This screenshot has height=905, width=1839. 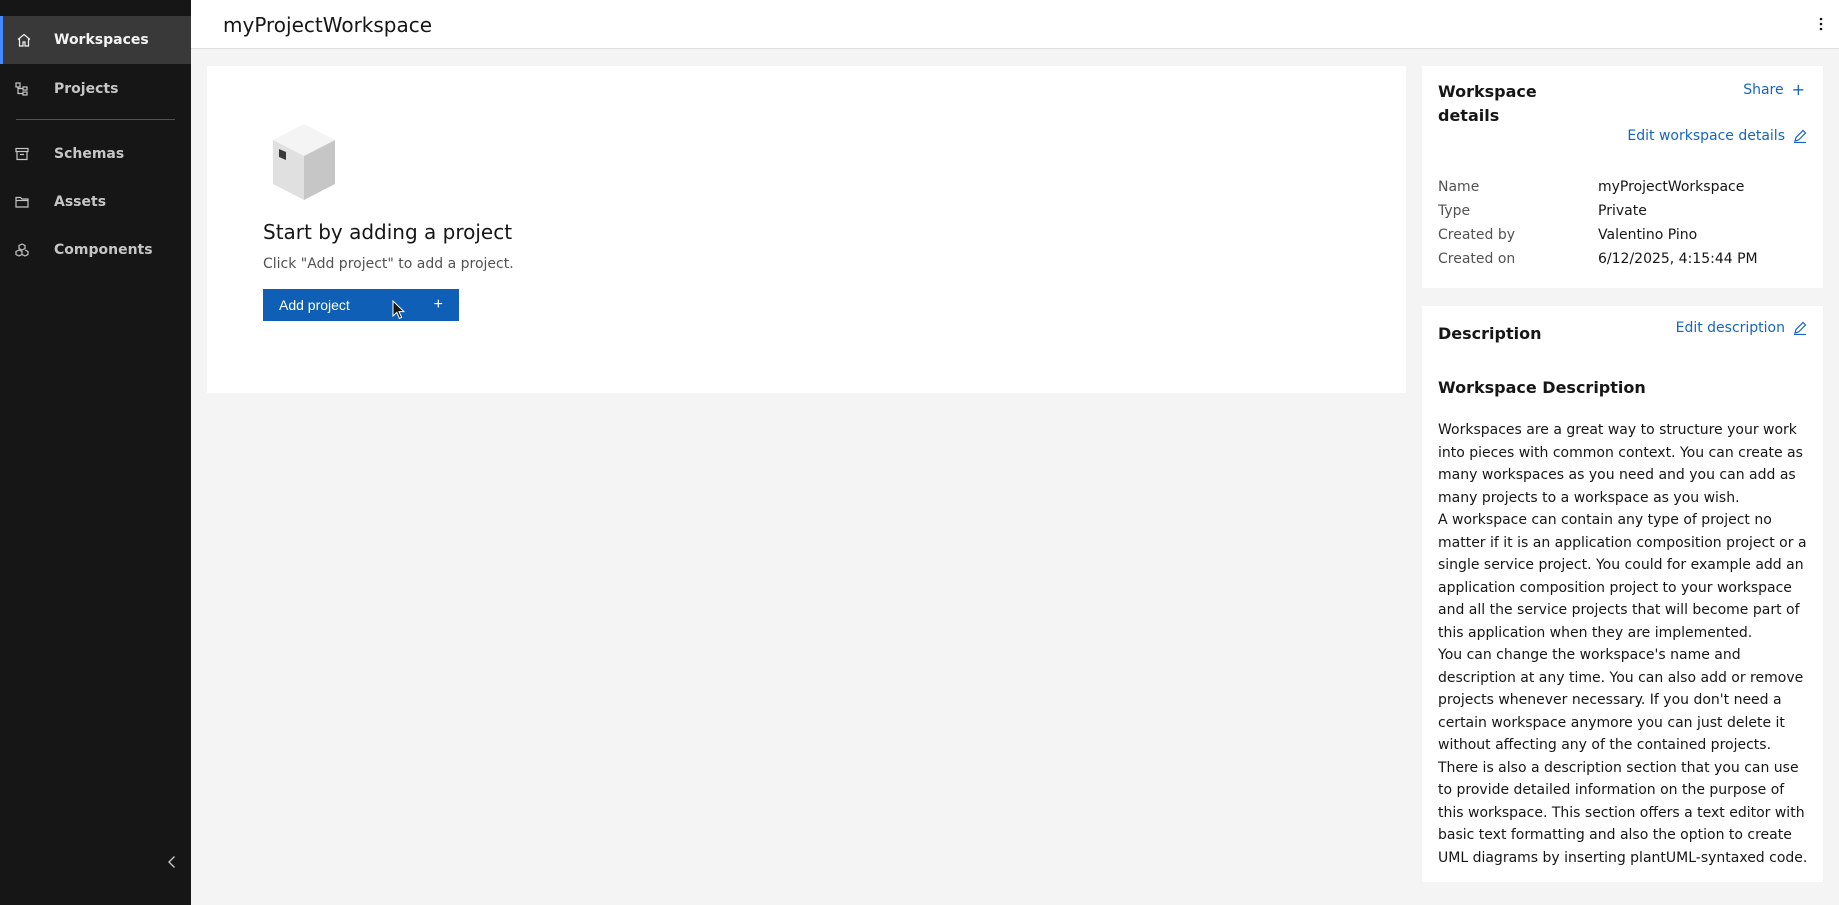 What do you see at coordinates (328, 25) in the screenshot?
I see `page-title: myProjectWorkspace` at bounding box center [328, 25].